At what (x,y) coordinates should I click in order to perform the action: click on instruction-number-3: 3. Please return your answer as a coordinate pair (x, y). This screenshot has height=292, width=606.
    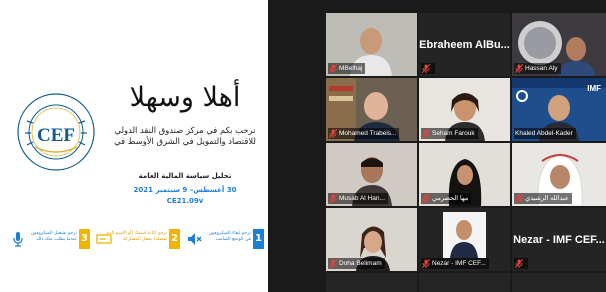
    Looking at the image, I should click on (84, 239).